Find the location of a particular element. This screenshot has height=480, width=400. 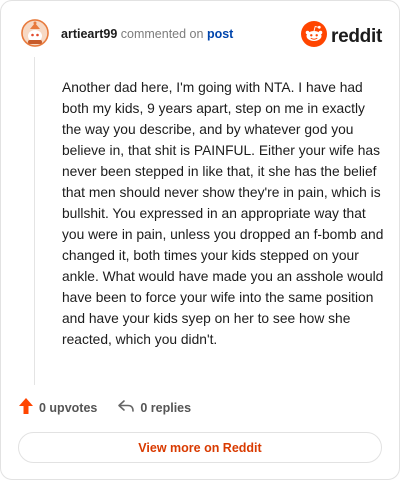

replies-count: 0 replies is located at coordinates (166, 407).